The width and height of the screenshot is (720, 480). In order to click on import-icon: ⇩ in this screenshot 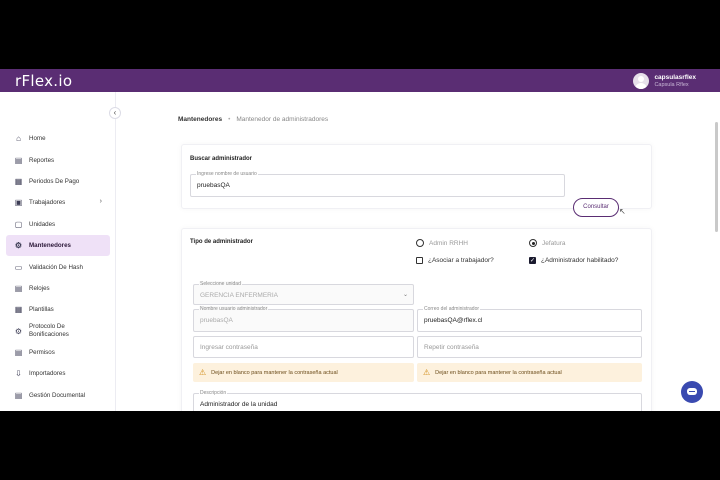, I will do `click(18, 374)`.